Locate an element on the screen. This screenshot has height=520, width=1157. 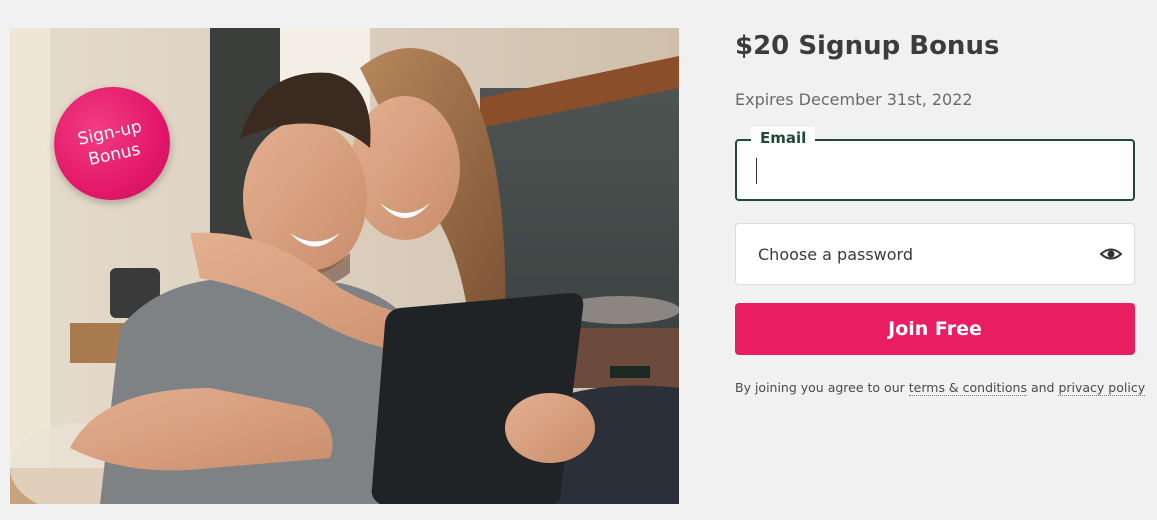
terms-conjunction: and is located at coordinates (1042, 387).